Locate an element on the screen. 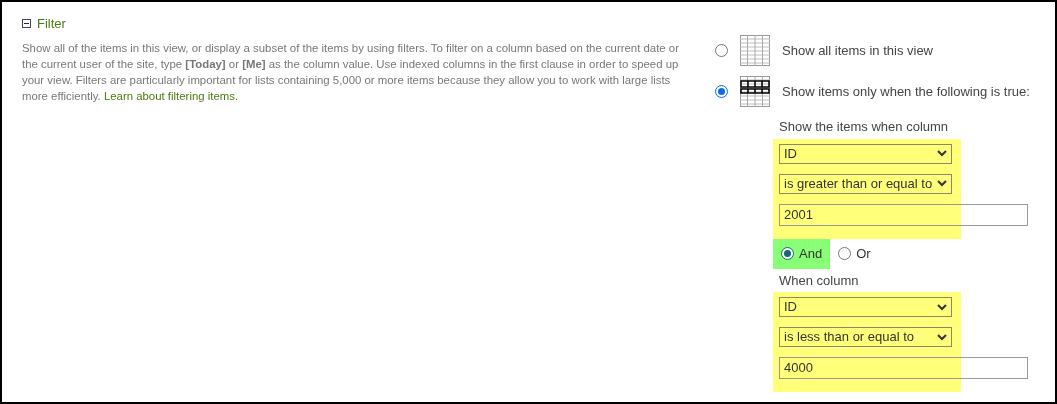  dropdown-field: is less than or equal to is located at coordinates (865, 337).